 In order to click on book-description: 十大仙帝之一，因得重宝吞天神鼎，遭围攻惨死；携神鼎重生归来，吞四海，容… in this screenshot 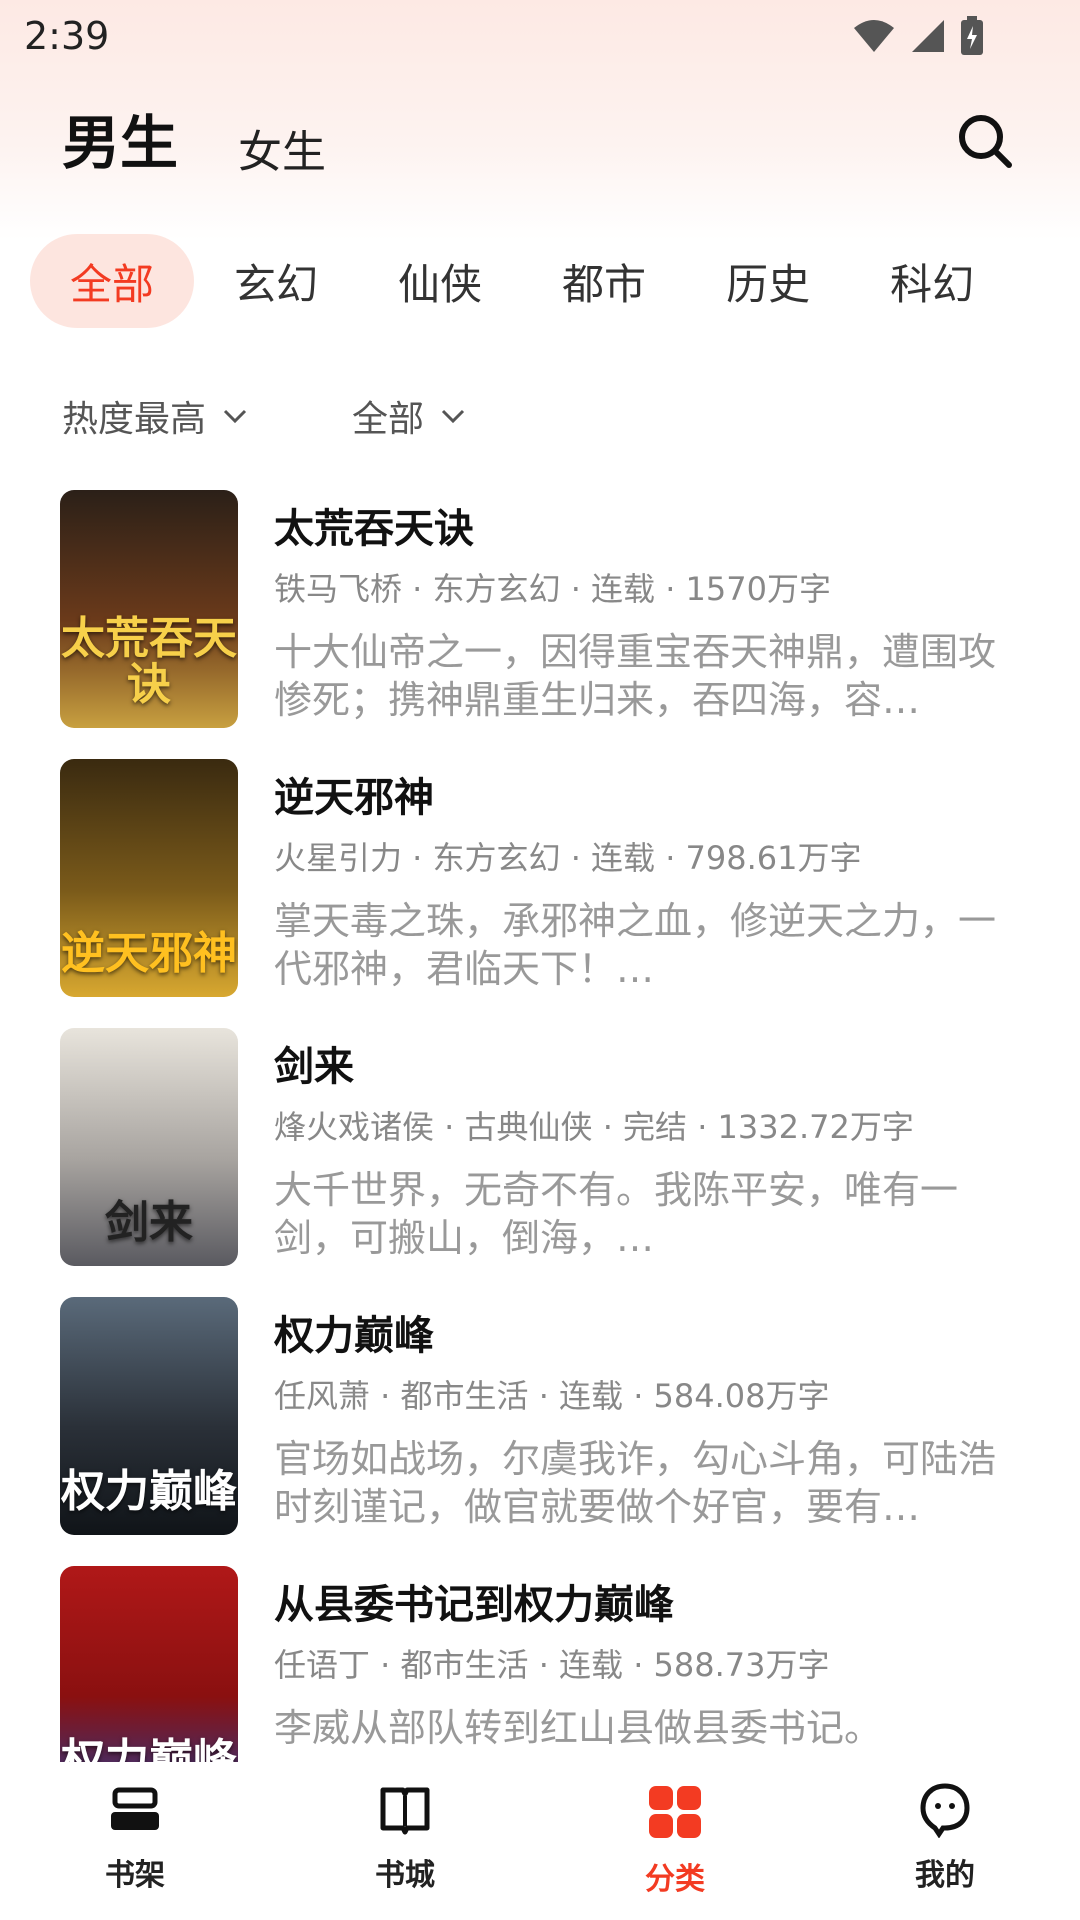, I will do `click(635, 676)`.